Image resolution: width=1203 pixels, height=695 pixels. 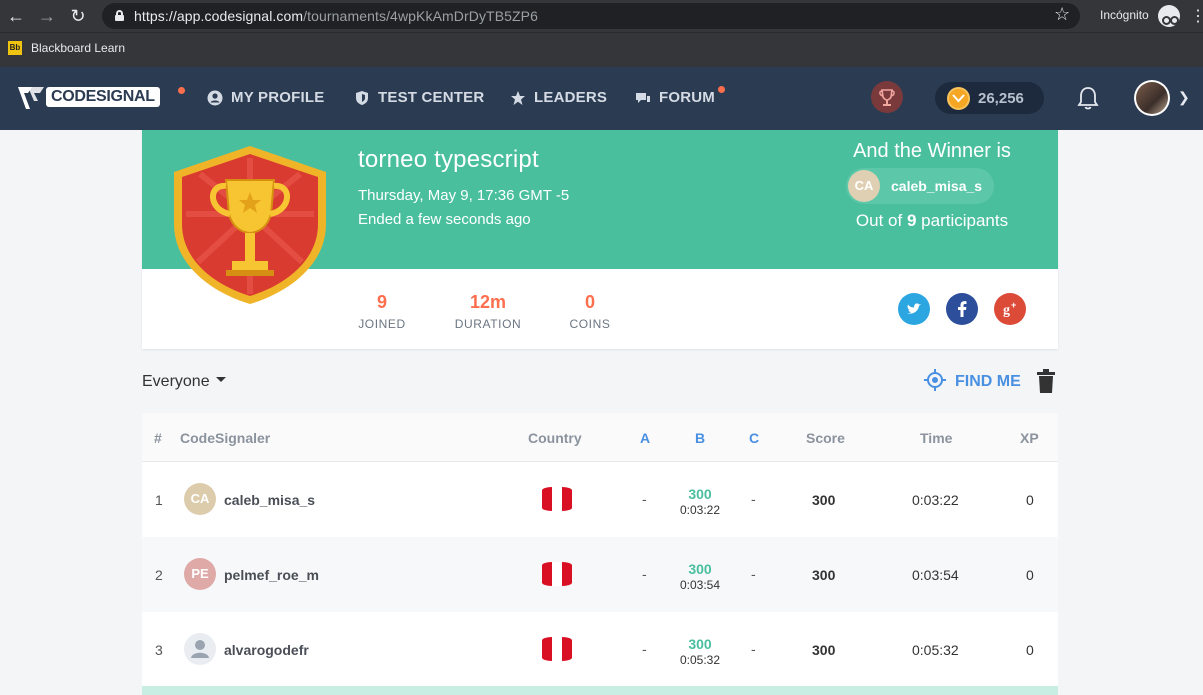 What do you see at coordinates (16, 16) in the screenshot?
I see `back-arrow-icon: ←` at bounding box center [16, 16].